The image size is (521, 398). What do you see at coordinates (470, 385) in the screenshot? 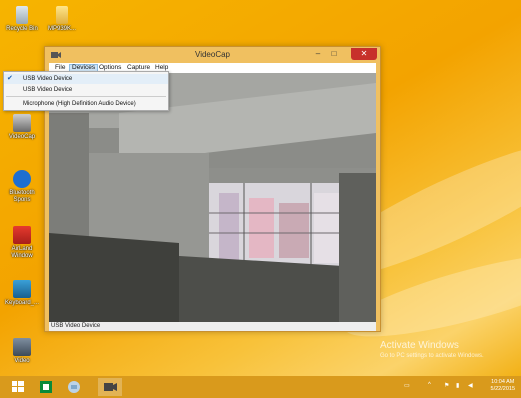
I see `tray-volume-icon: ◀` at bounding box center [470, 385].